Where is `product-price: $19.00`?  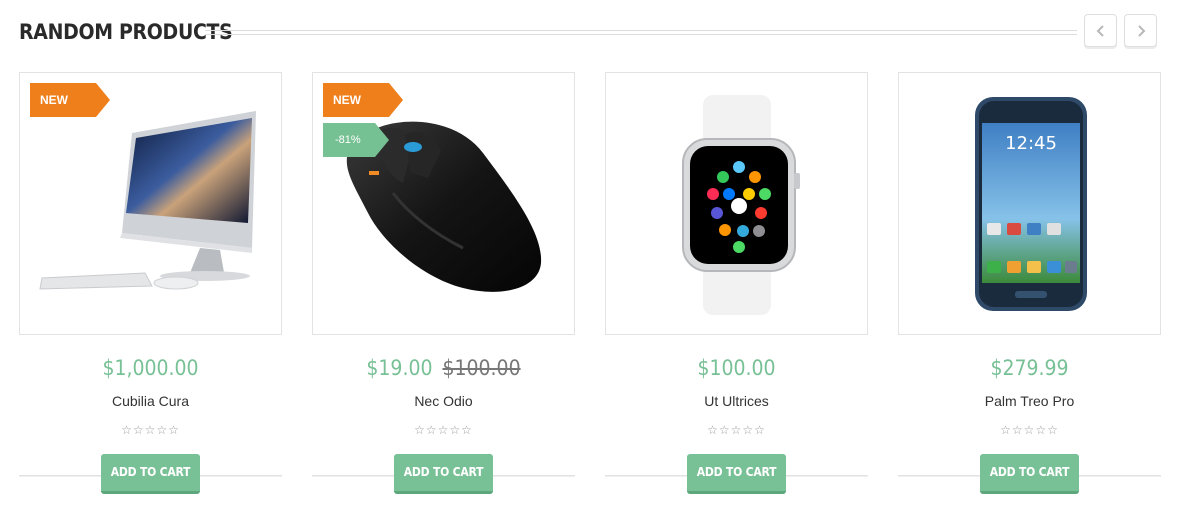 product-price: $19.00 is located at coordinates (399, 368).